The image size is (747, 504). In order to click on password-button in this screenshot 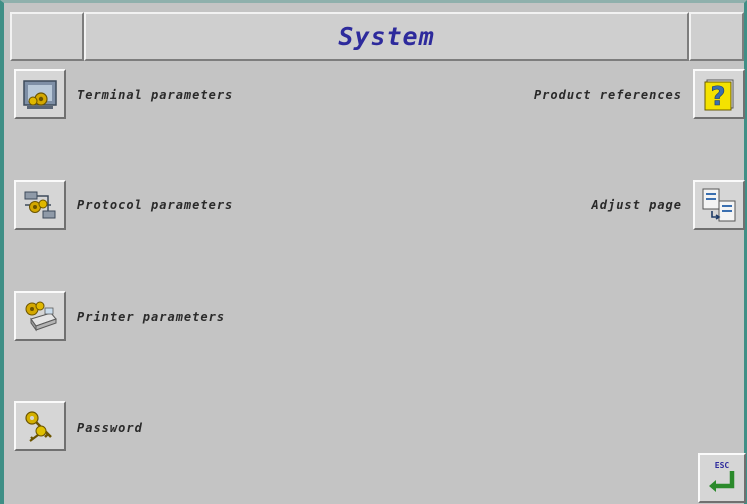, I will do `click(40, 426)`.